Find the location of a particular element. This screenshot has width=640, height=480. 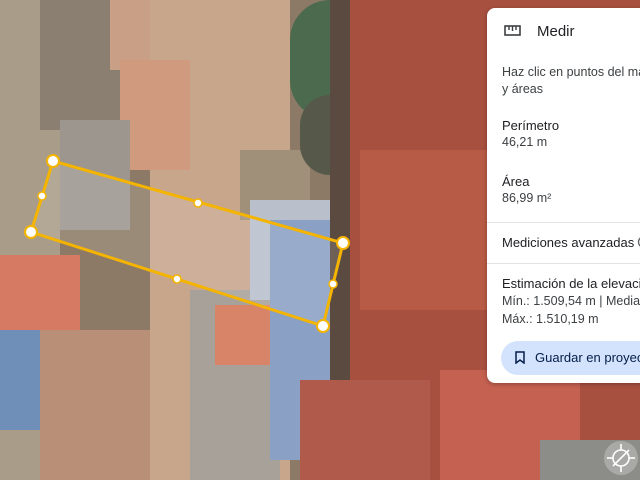

panel-header: Medir is located at coordinates (563, 32).